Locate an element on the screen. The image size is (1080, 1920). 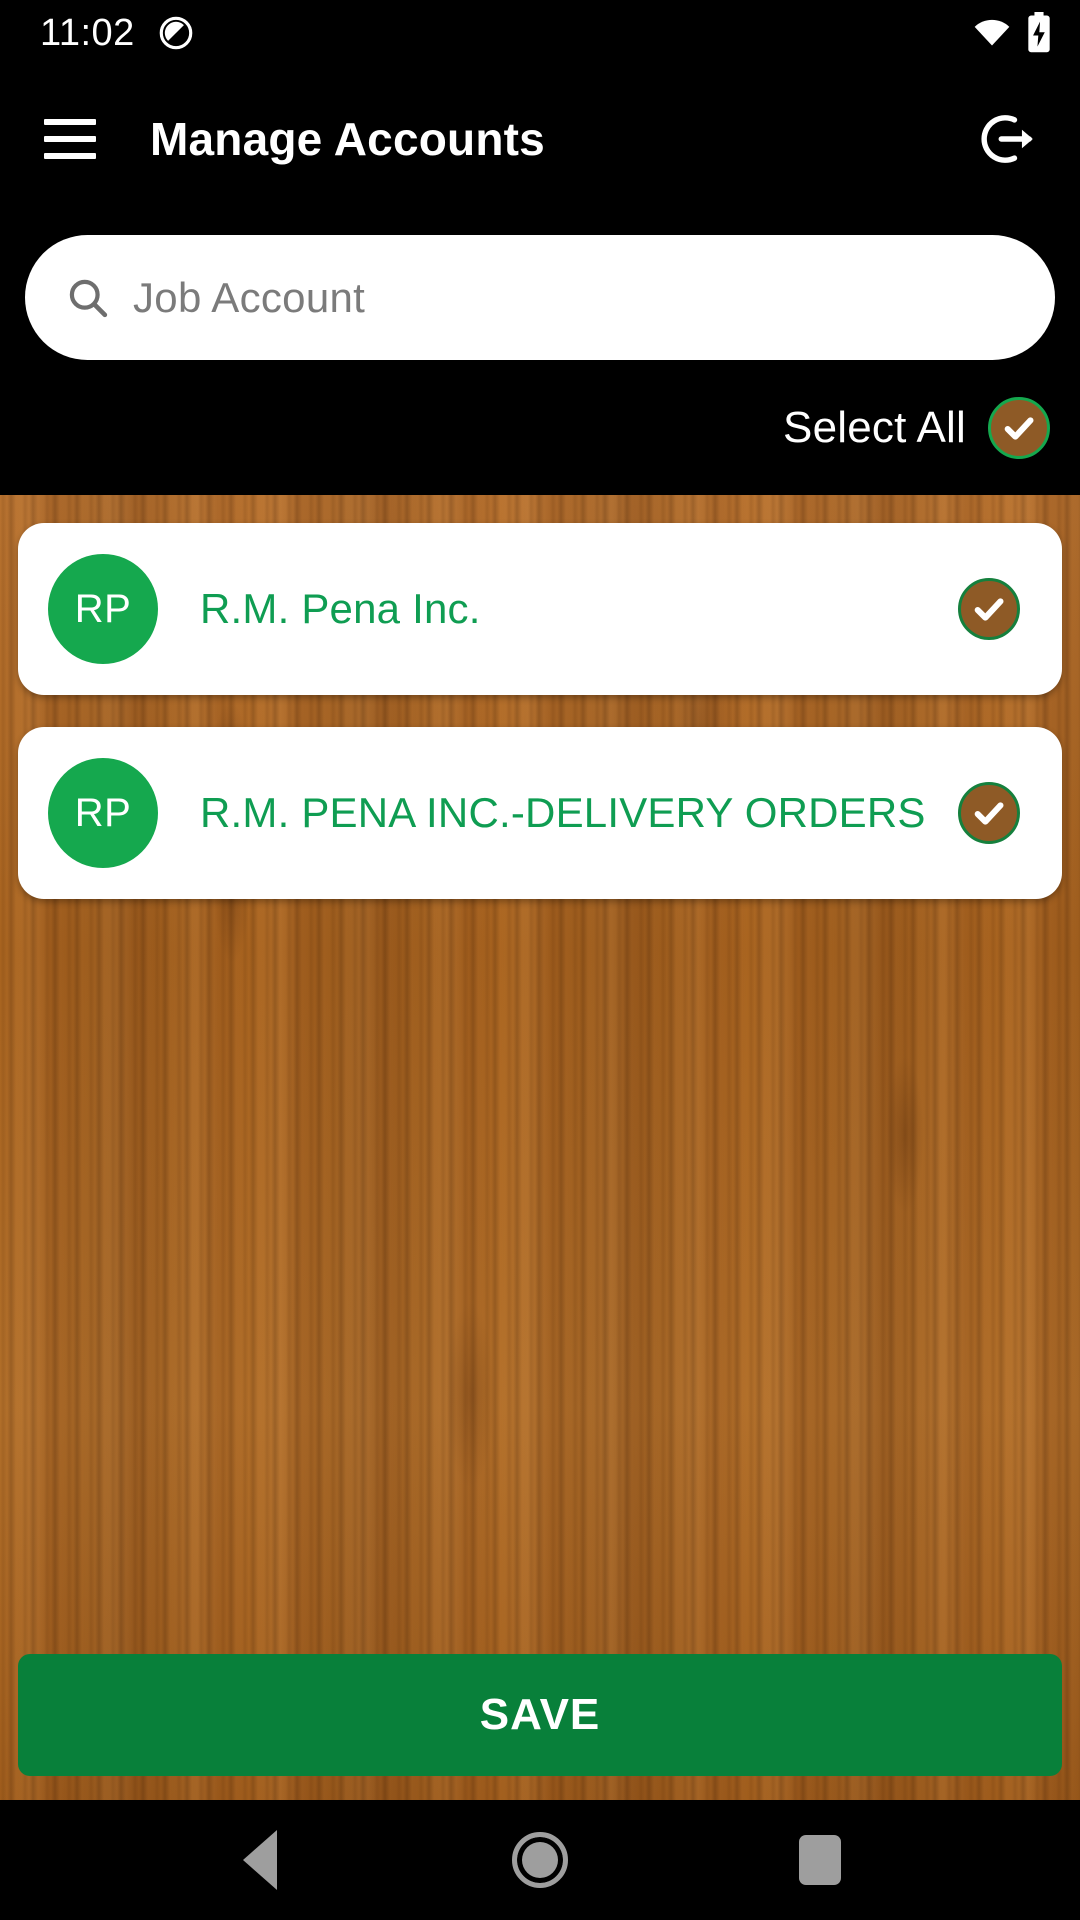
status-bar-left: 11:02 is located at coordinates (117, 33).